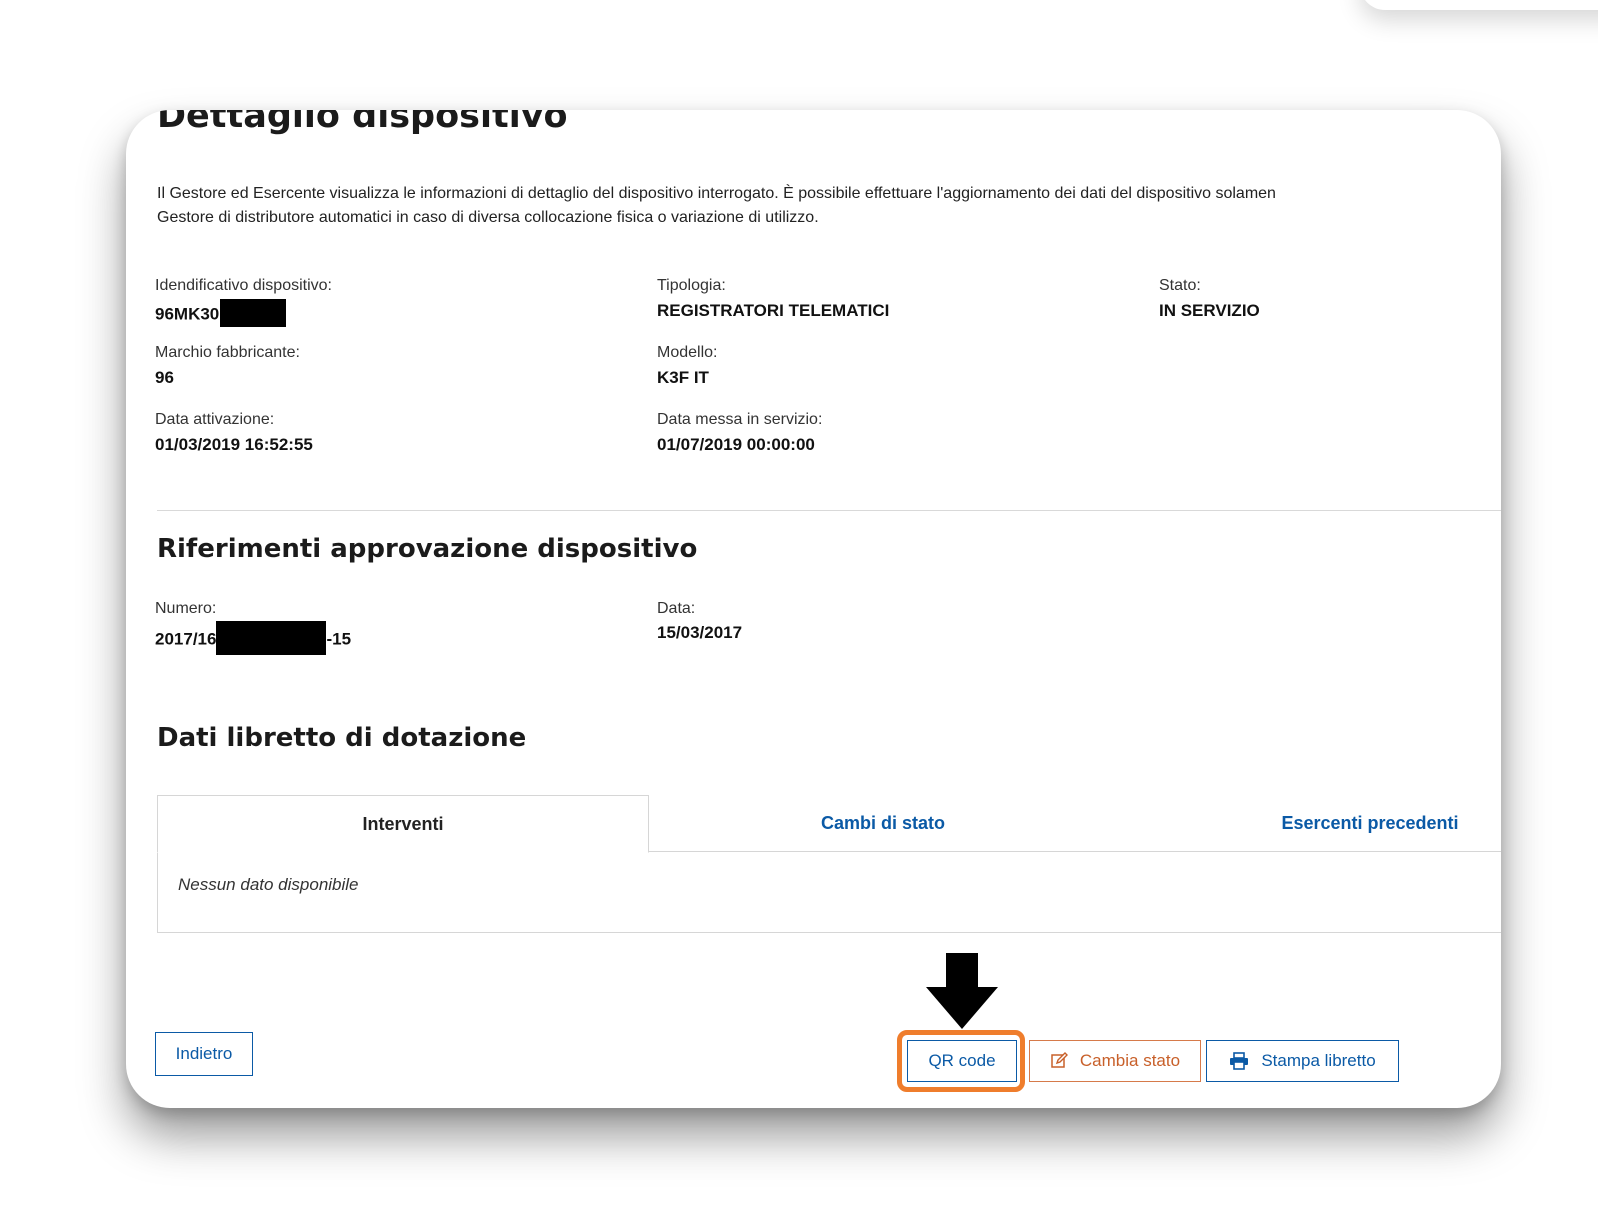 The width and height of the screenshot is (1598, 1220). Describe the element at coordinates (683, 377) in the screenshot. I see `model-value: K3F IT` at that location.